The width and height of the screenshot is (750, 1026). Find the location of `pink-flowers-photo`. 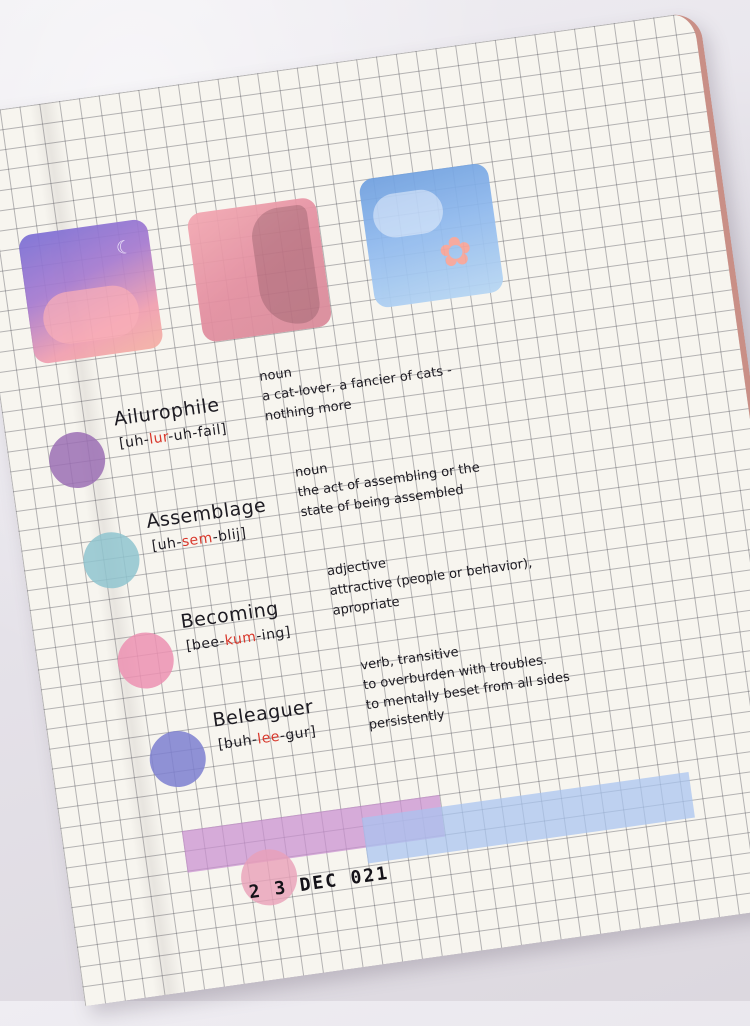

pink-flowers-photo is located at coordinates (259, 270).